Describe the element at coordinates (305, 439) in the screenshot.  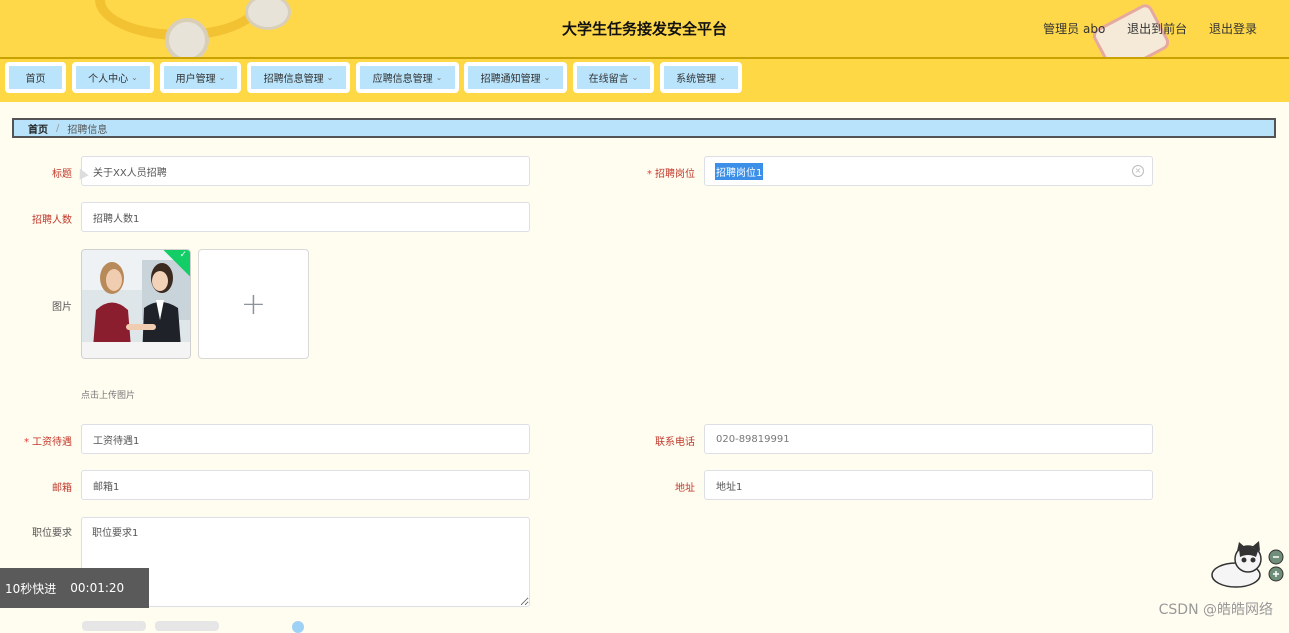
I see `salary-input: 工资待遇1` at that location.